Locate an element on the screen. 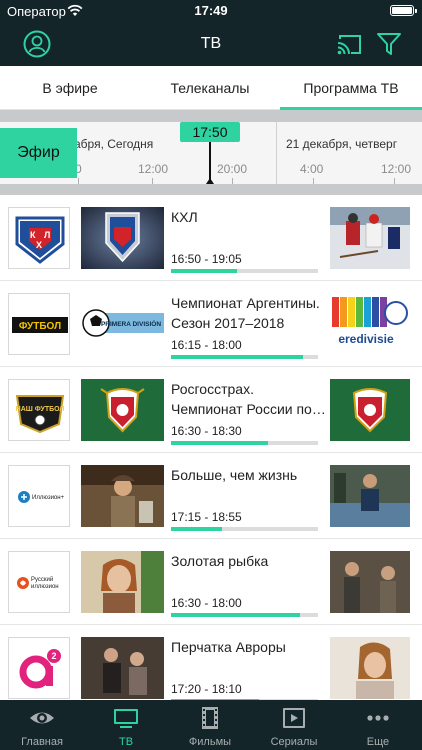 The height and width of the screenshot is (750, 422). program-title: КХЛ is located at coordinates (184, 217).